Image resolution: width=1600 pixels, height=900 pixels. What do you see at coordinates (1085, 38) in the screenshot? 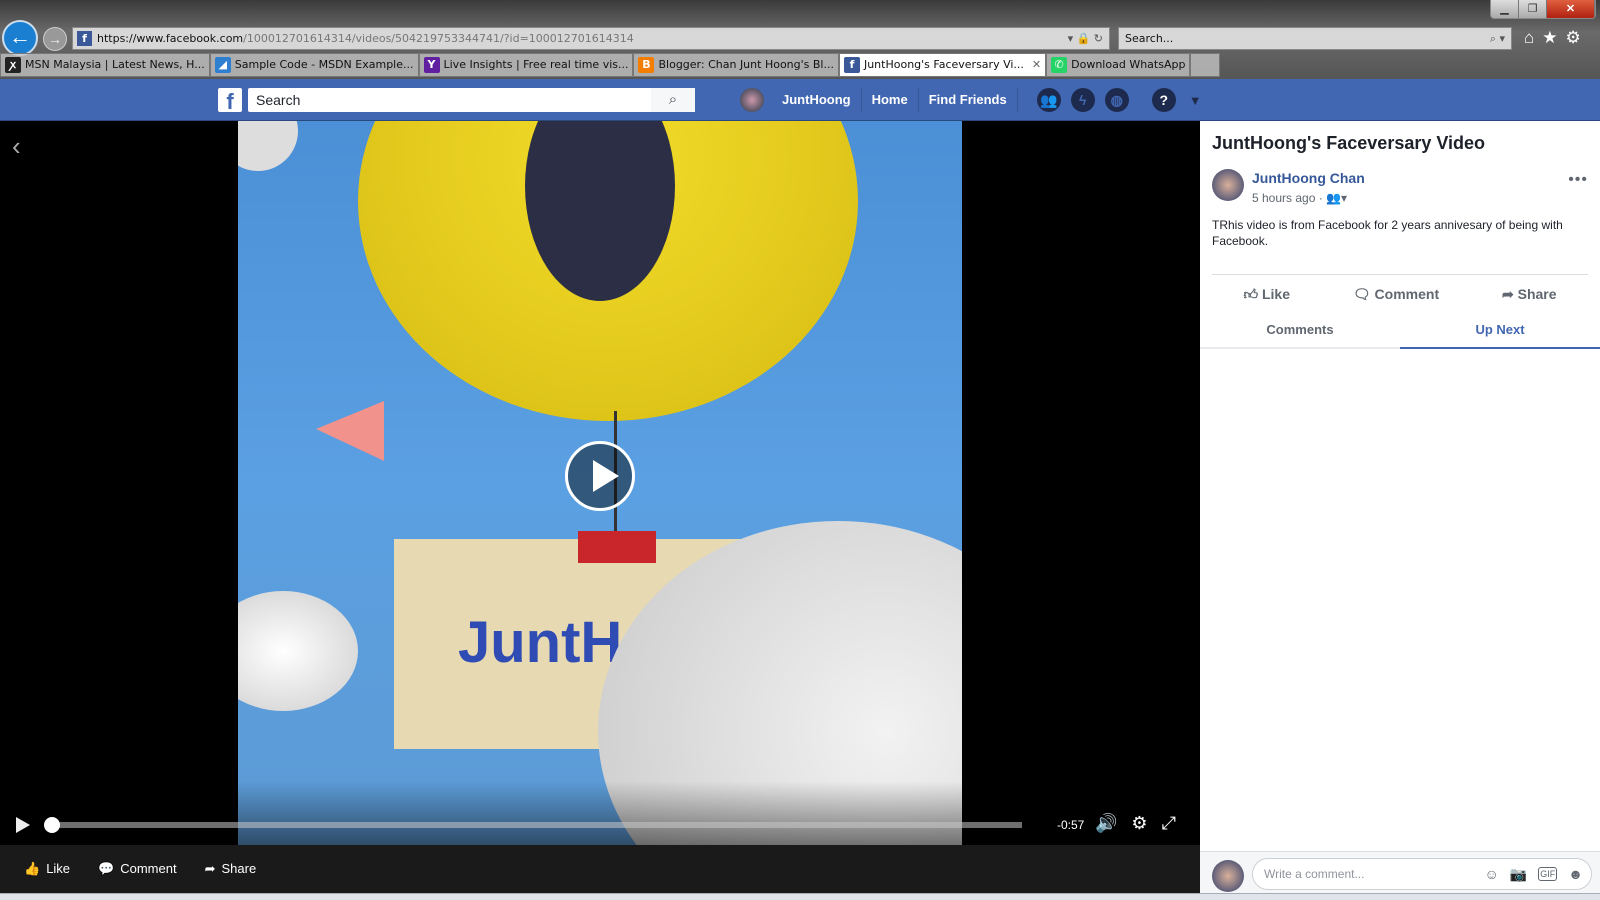
I see `lock-refresh-icon: ▾ 🔒 ↻` at bounding box center [1085, 38].